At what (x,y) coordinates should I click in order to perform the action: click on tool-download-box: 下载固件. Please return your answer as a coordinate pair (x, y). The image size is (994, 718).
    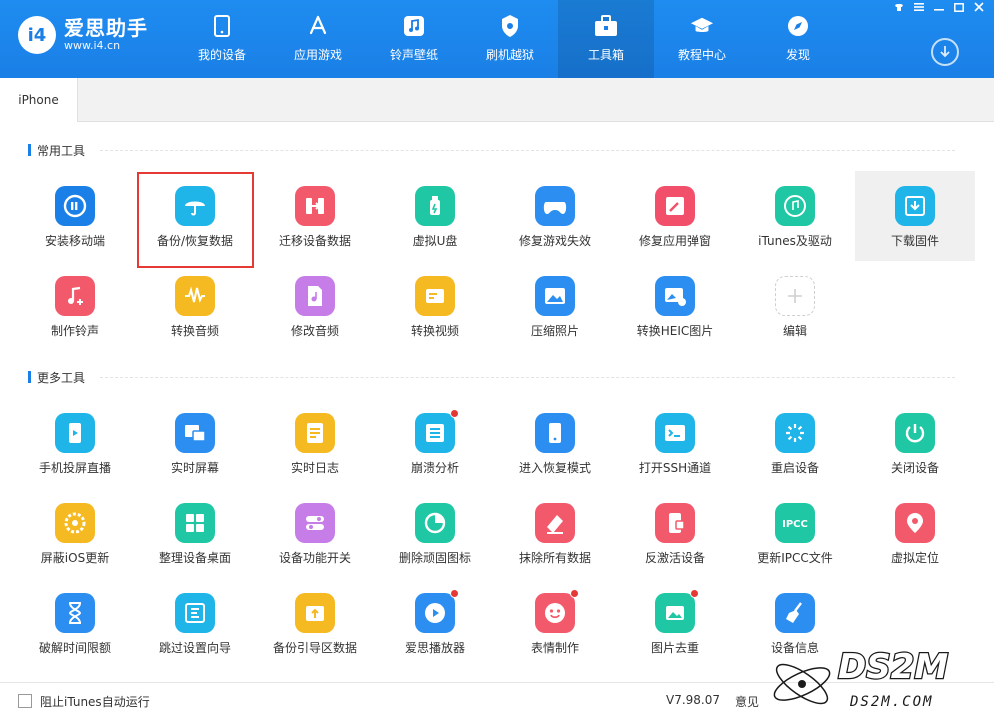
    Looking at the image, I should click on (915, 216).